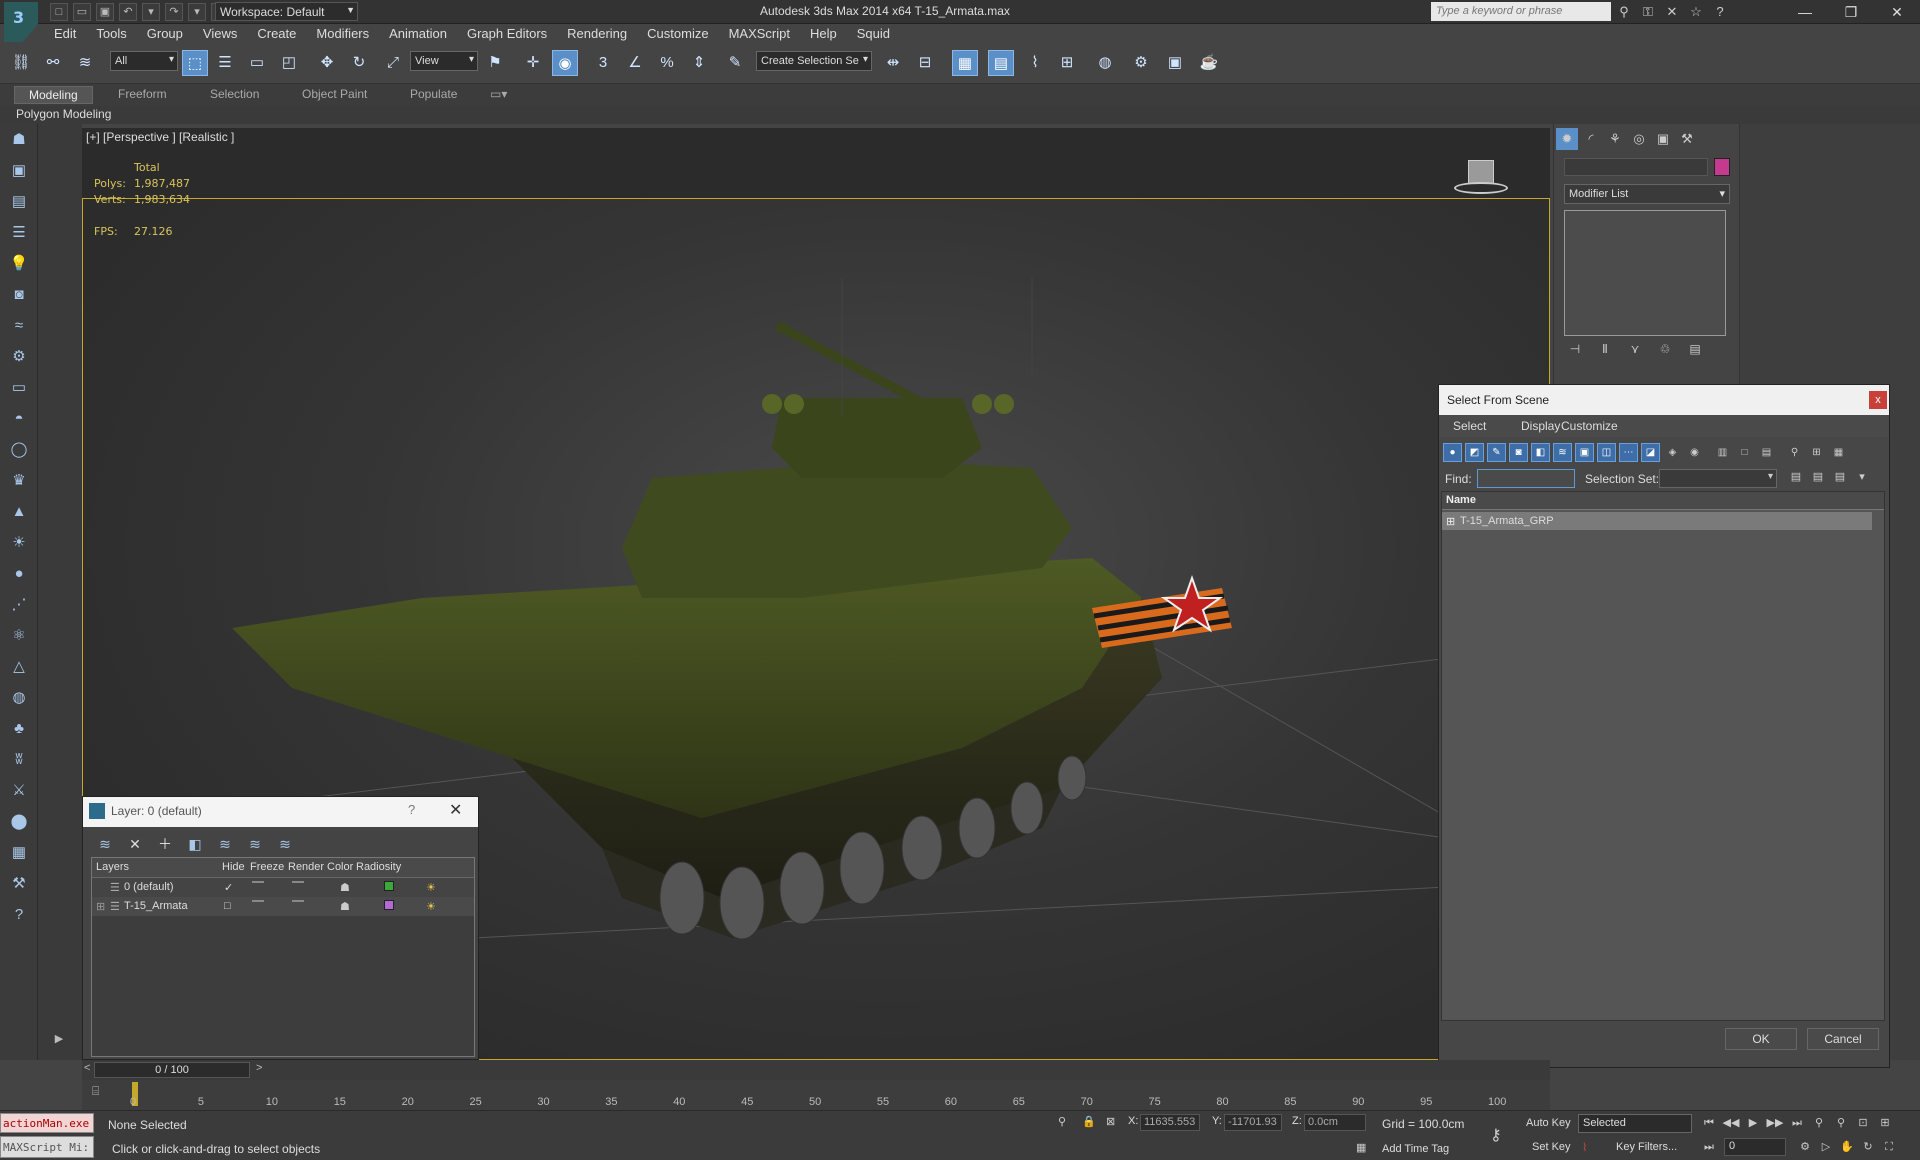 This screenshot has height=1160, width=1920. Describe the element at coordinates (759, 34) in the screenshot. I see `menu-maxscript: MAXScript` at that location.